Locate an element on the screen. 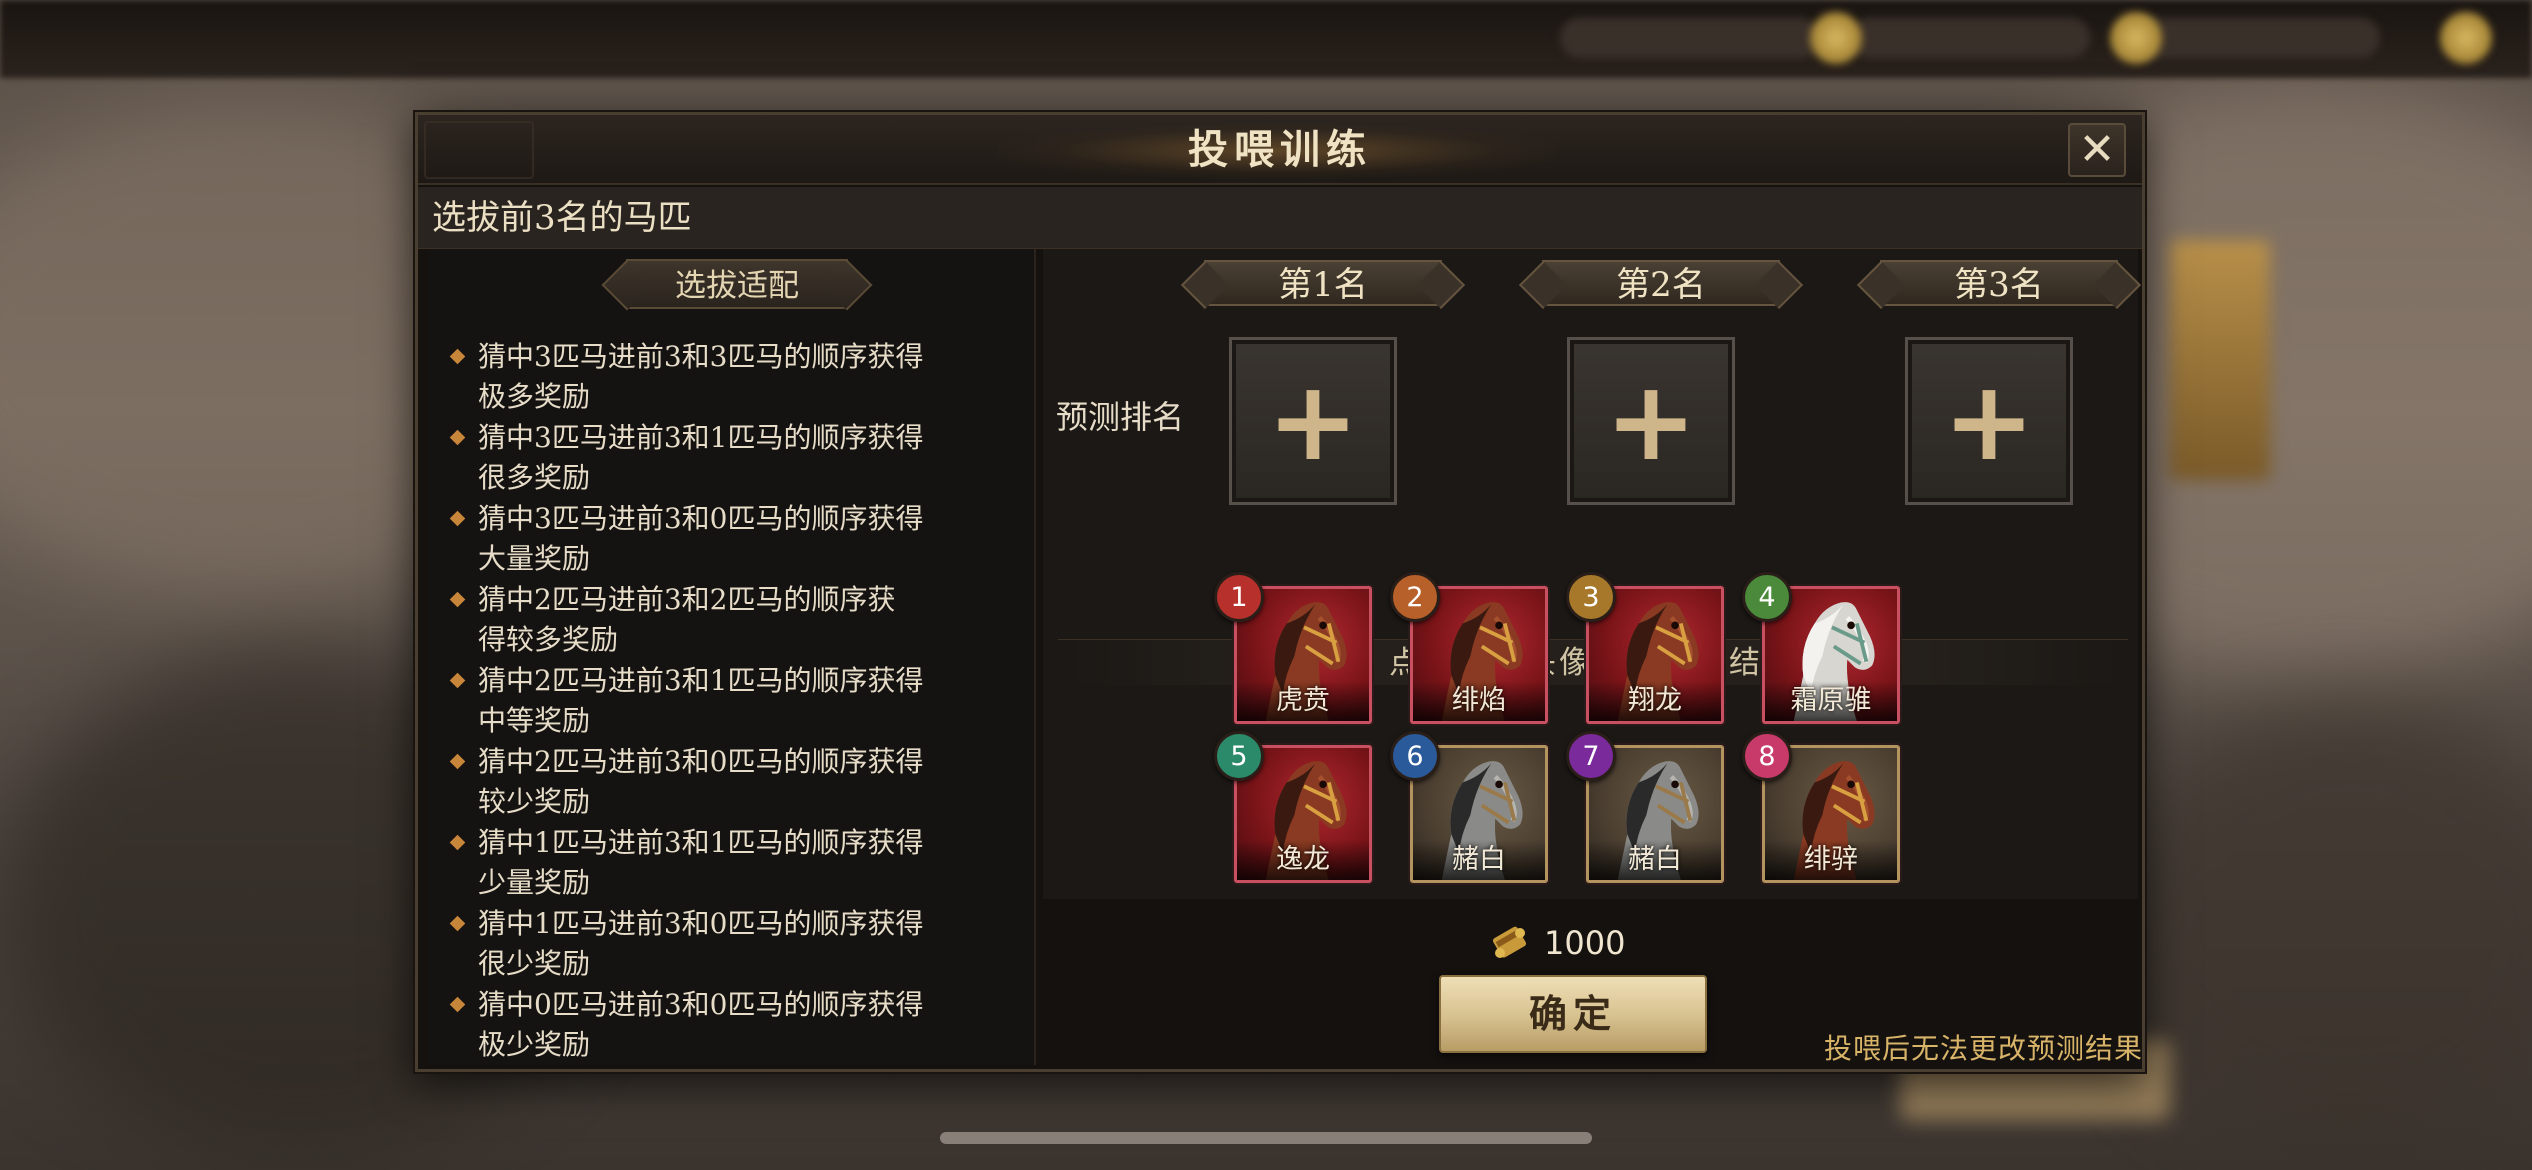  rule-line: 中等奖励 is located at coordinates (534, 720).